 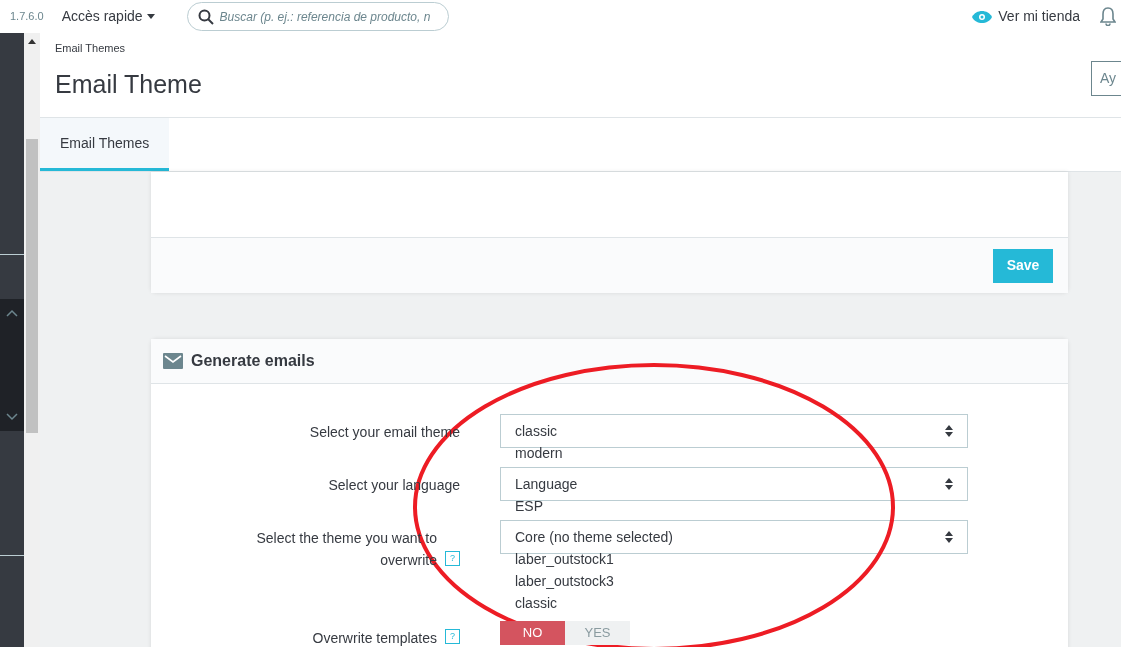 What do you see at coordinates (734, 537) in the screenshot?
I see `select-field: Core (no theme selected)` at bounding box center [734, 537].